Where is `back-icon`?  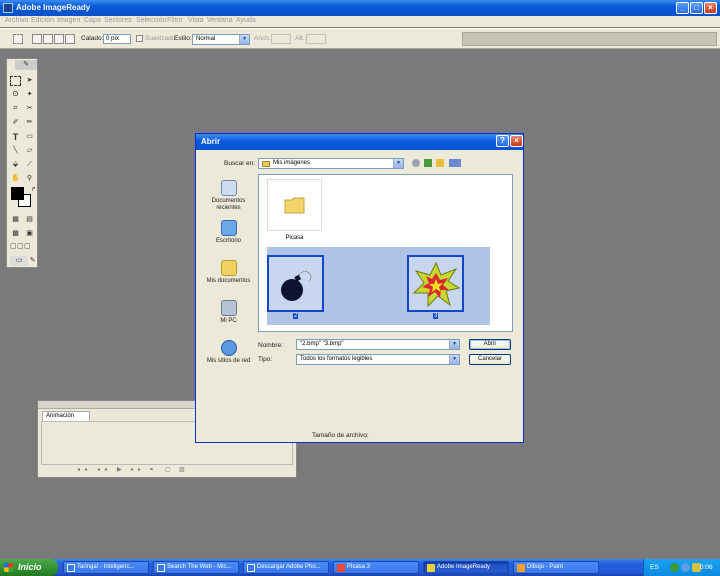
back-icon is located at coordinates (416, 163).